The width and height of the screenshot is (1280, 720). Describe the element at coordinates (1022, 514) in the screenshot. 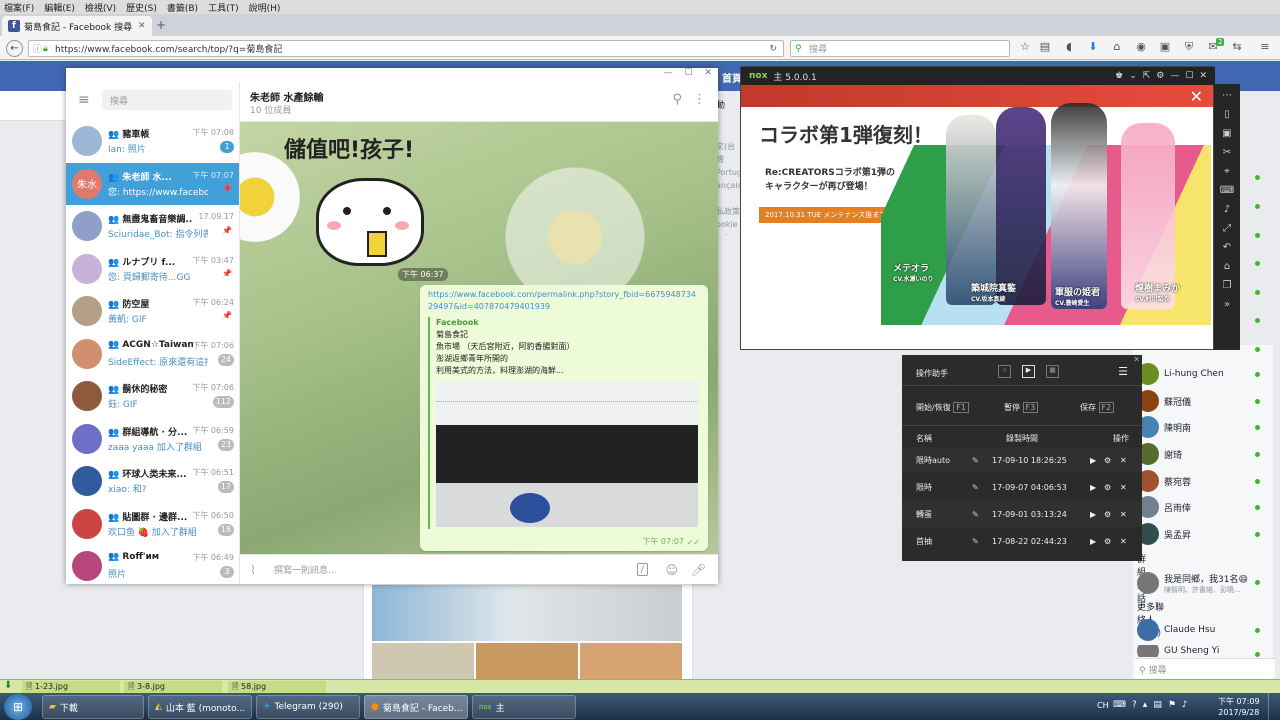

I see `macro-row: 轉蛋 ✎ 17-09-01 03:13:24 ▶ ⚙ ✕` at that location.